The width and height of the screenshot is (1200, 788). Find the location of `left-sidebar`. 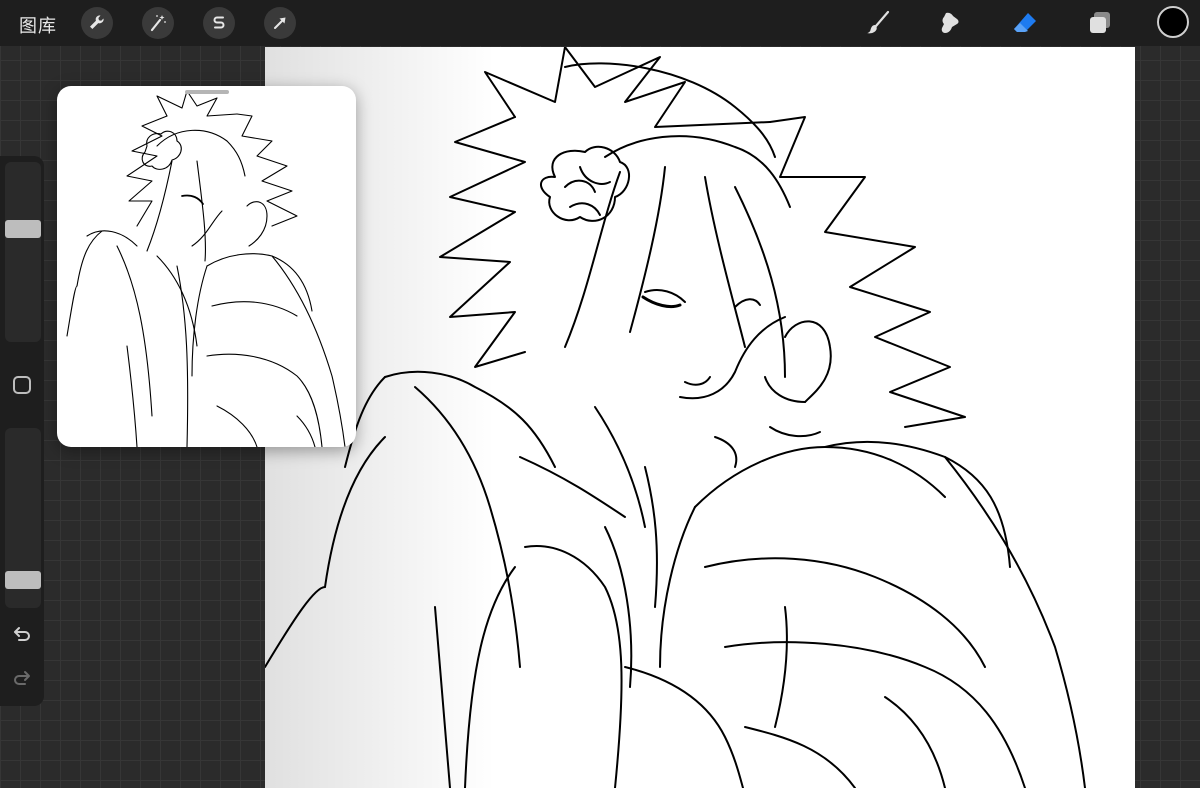

left-sidebar is located at coordinates (22, 431).